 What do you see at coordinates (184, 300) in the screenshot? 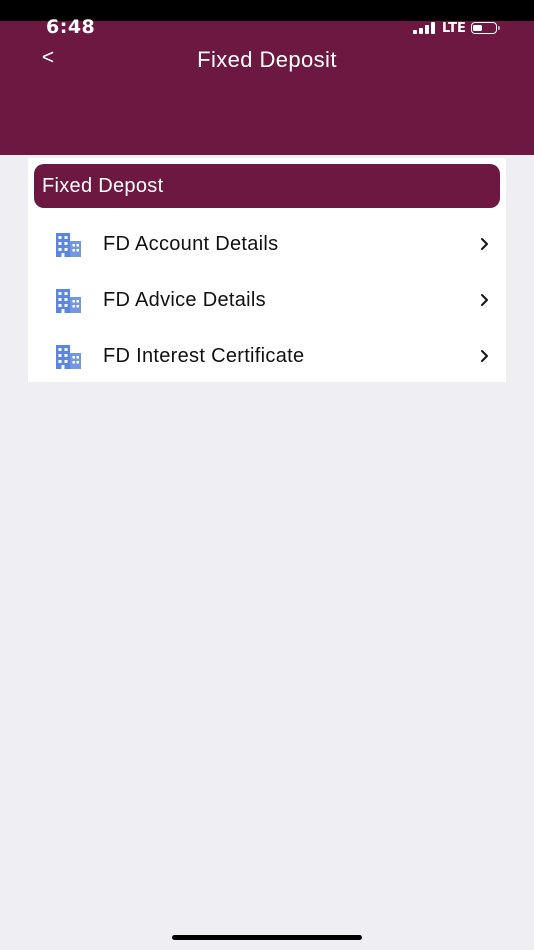
I see `menu-item-label: FD Advice Details` at bounding box center [184, 300].